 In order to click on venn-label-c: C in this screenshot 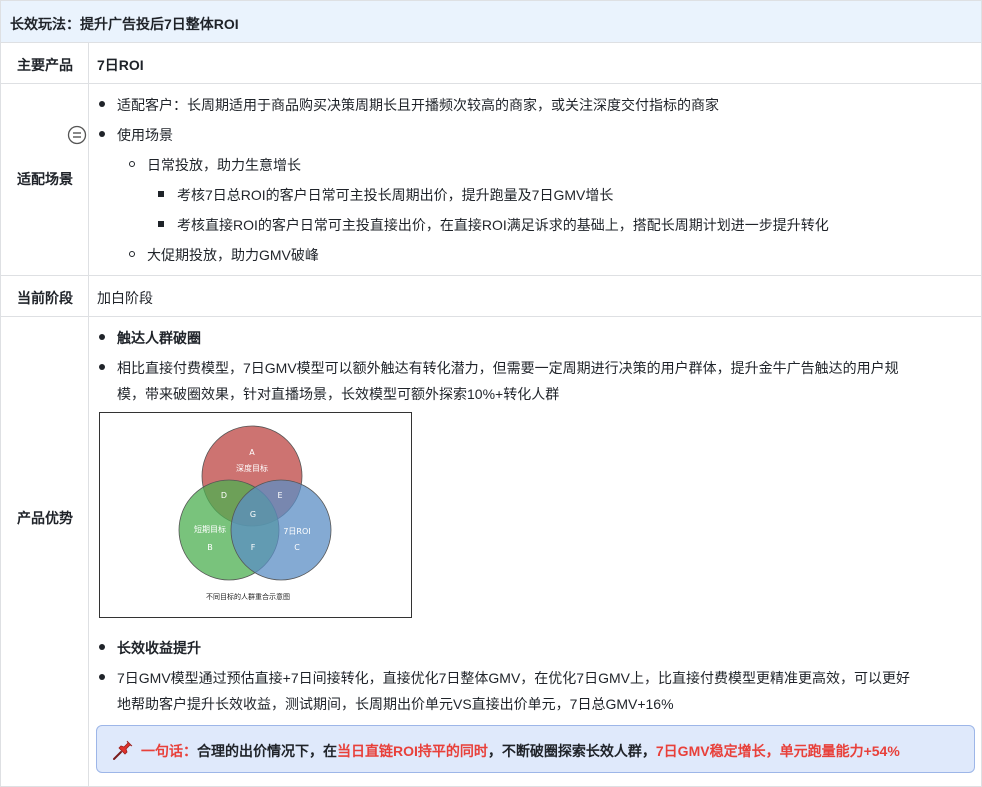, I will do `click(297, 547)`.